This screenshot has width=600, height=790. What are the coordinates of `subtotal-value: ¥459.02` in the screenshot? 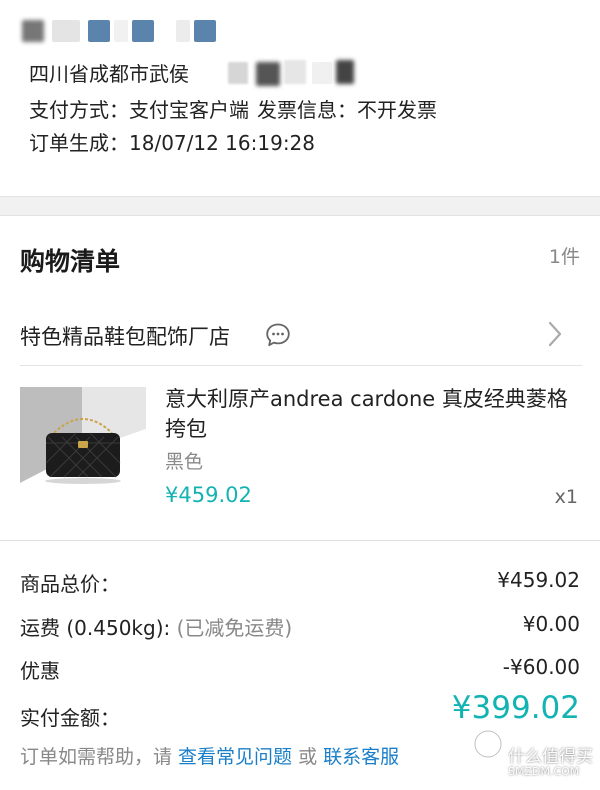 It's located at (538, 580).